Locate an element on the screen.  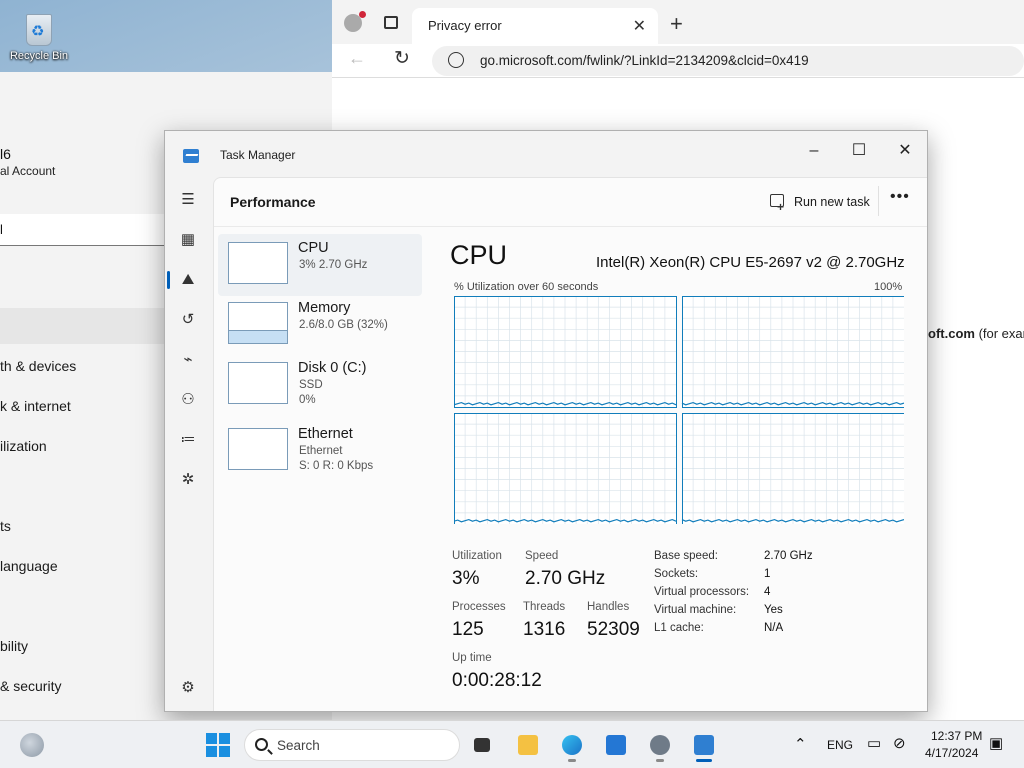
run-new-task-button: Run new task is located at coordinates (820, 204).